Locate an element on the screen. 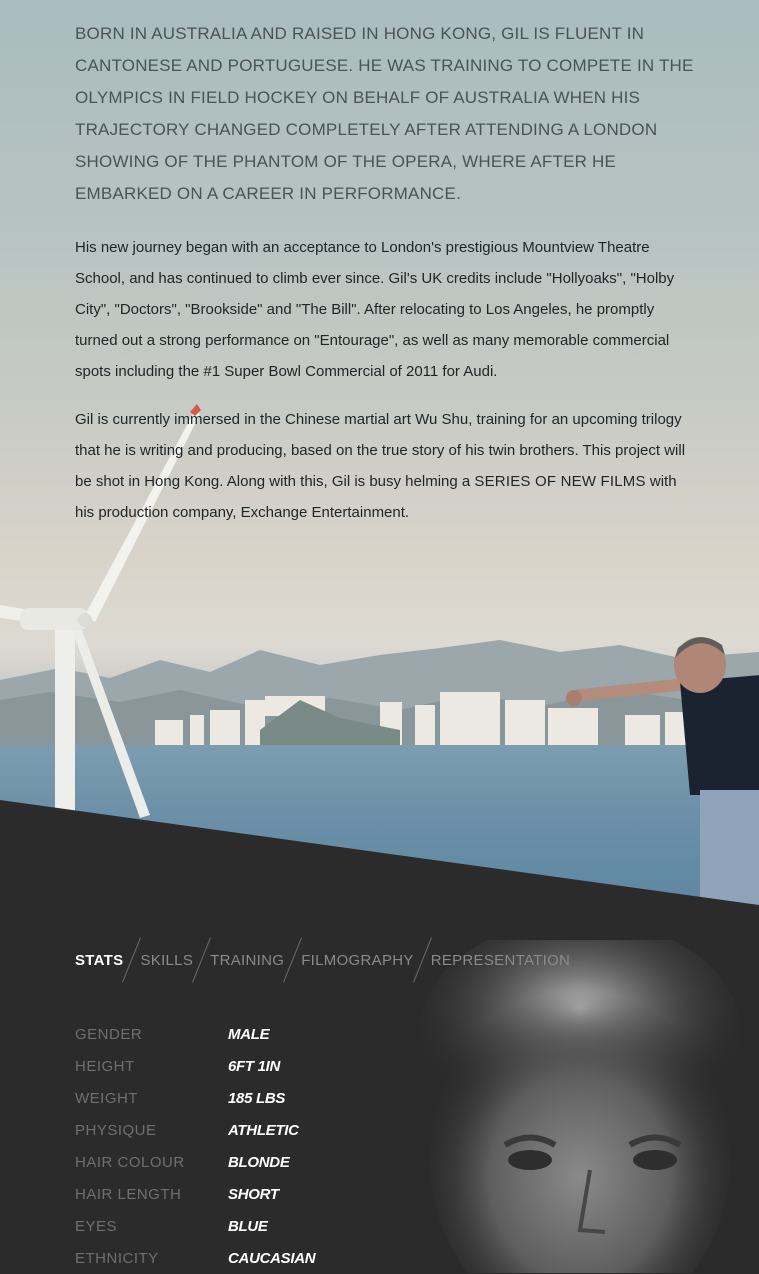 This screenshot has height=1274, width=759. stat-label: Height is located at coordinates (105, 1066).